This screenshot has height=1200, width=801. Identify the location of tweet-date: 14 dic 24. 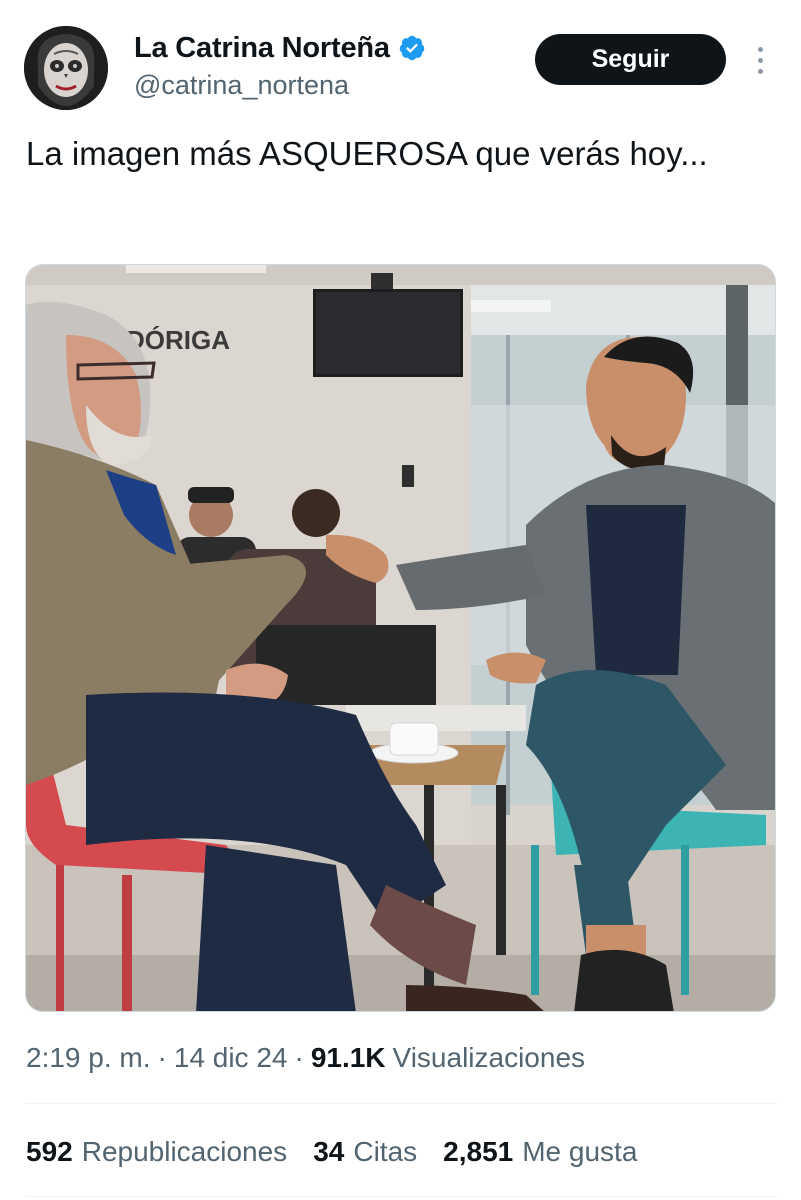
(231, 1058).